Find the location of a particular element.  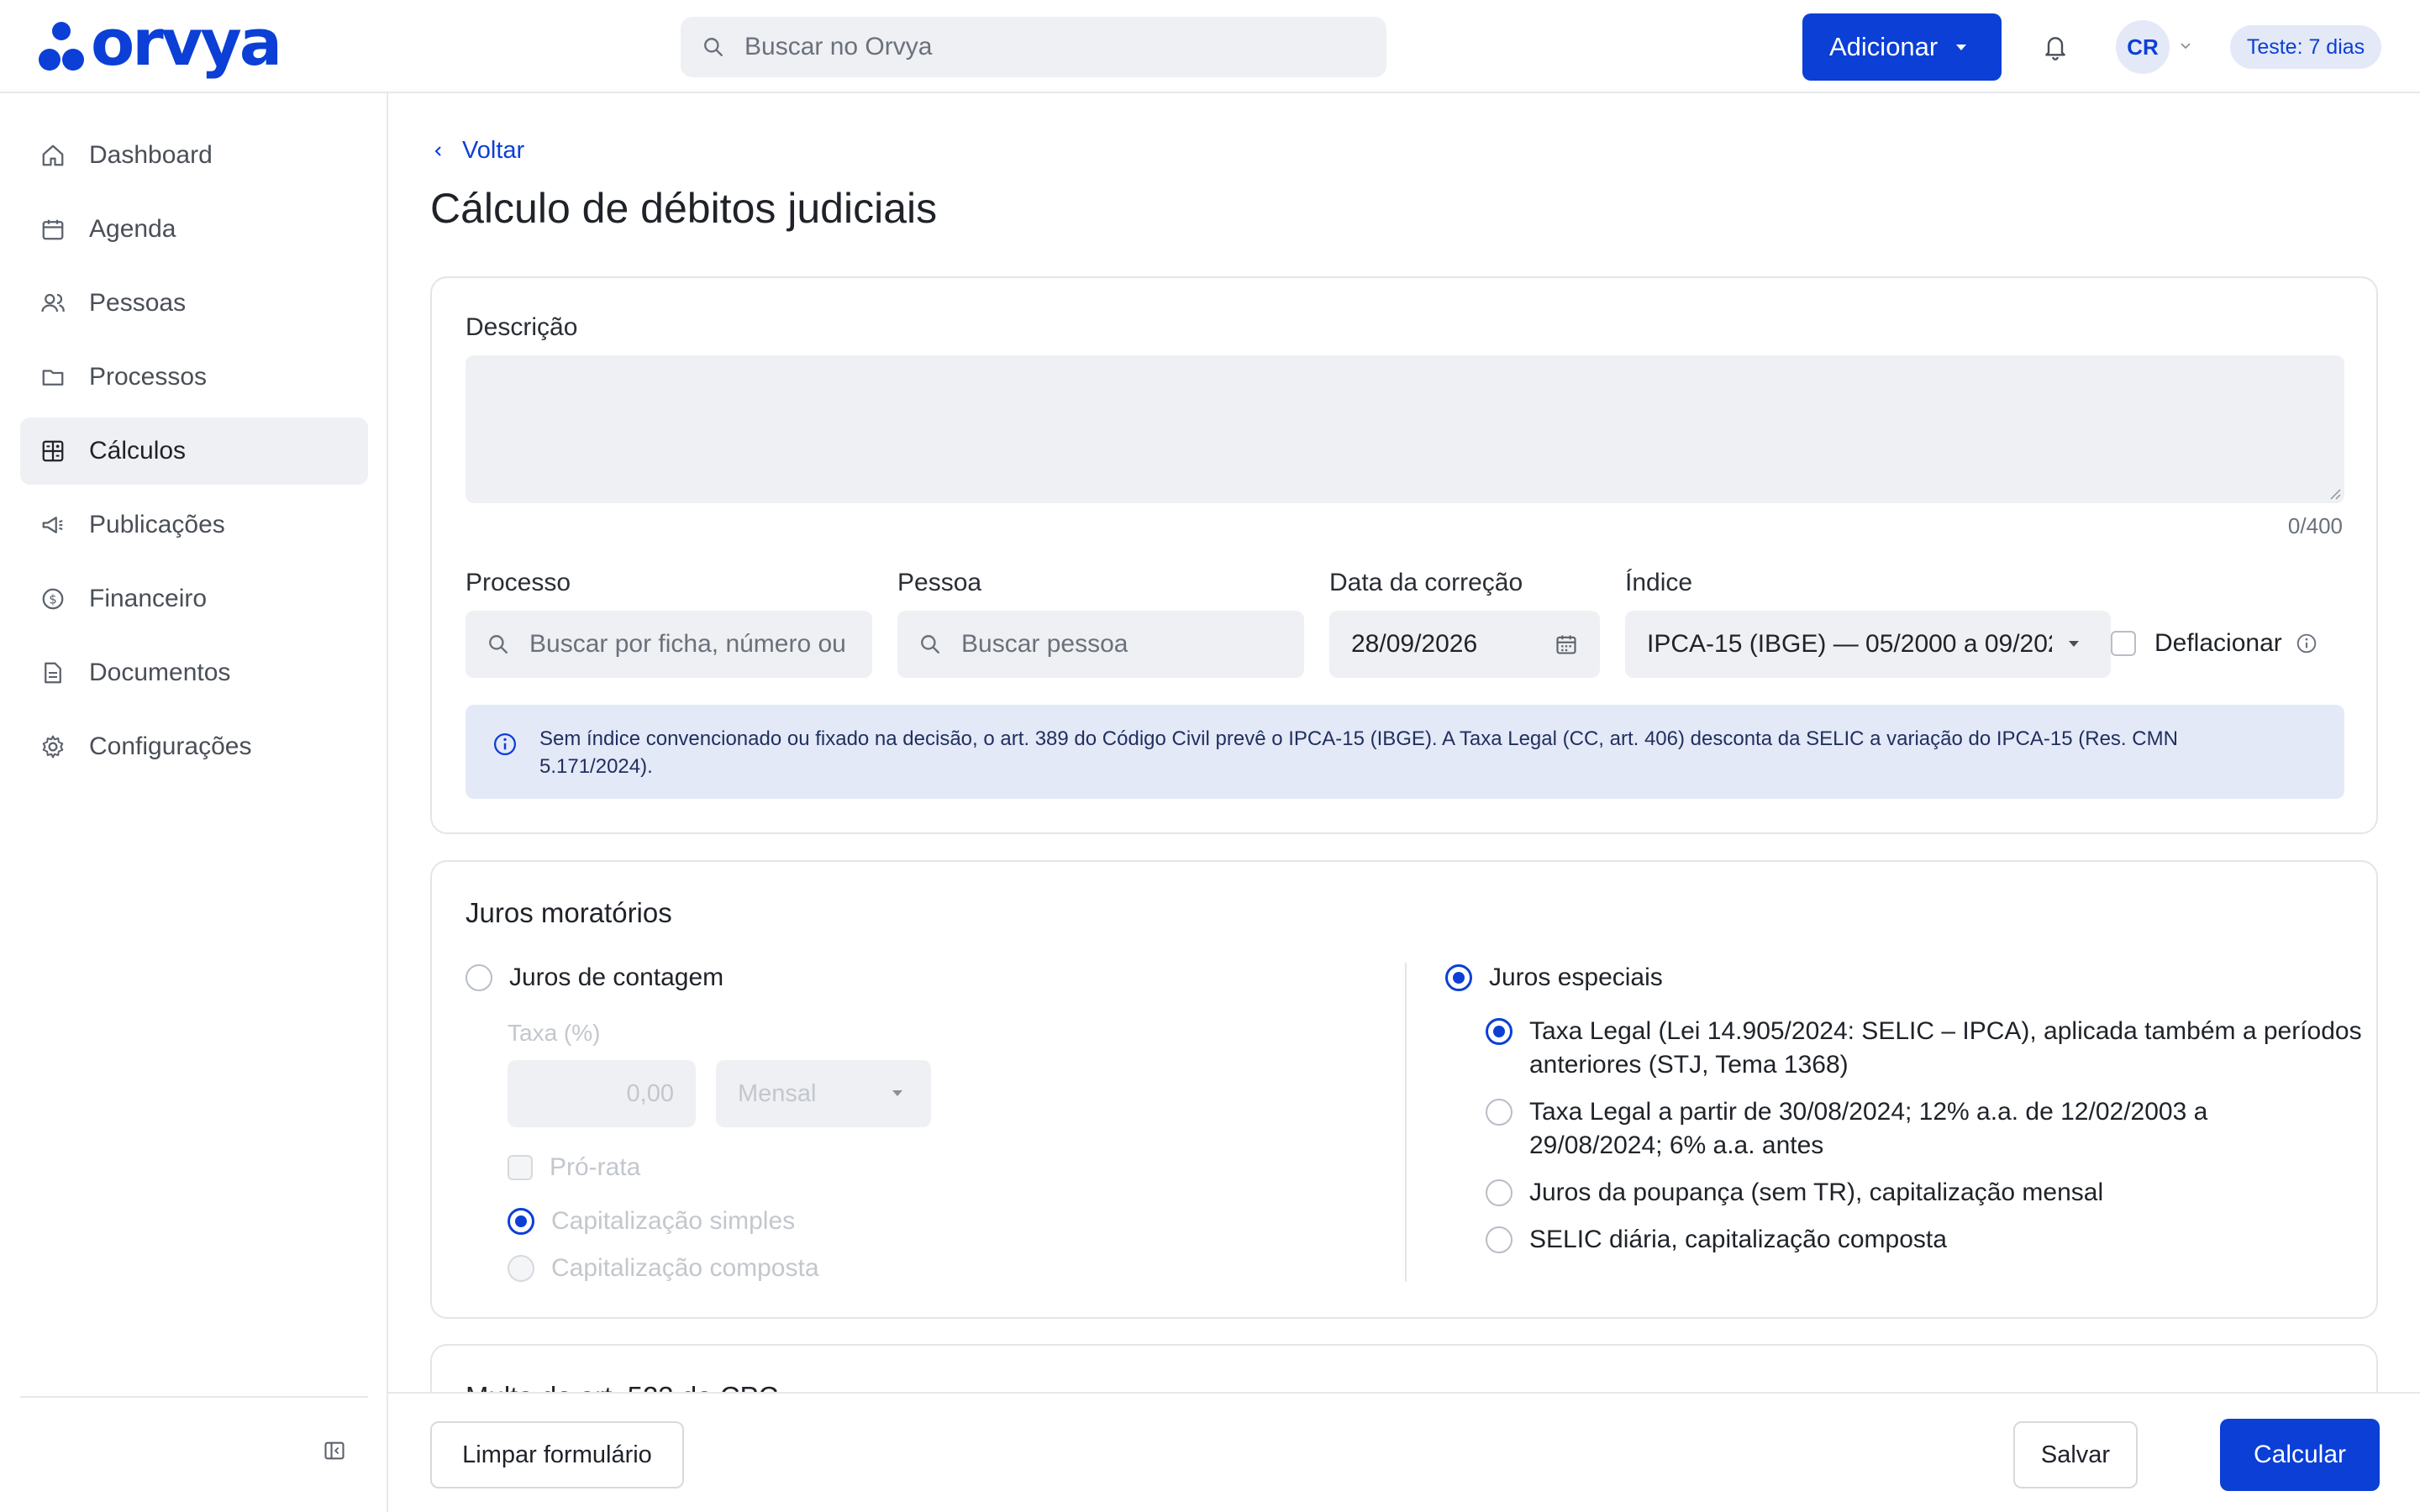

document-icon is located at coordinates (53, 673).